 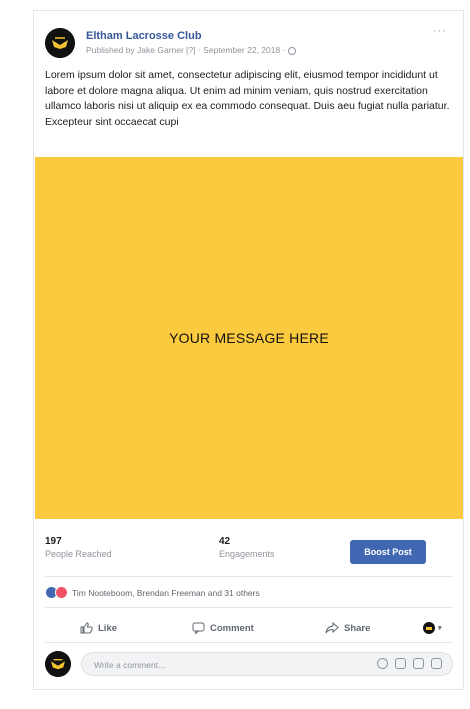 What do you see at coordinates (108, 628) in the screenshot?
I see `like-label: Like` at bounding box center [108, 628].